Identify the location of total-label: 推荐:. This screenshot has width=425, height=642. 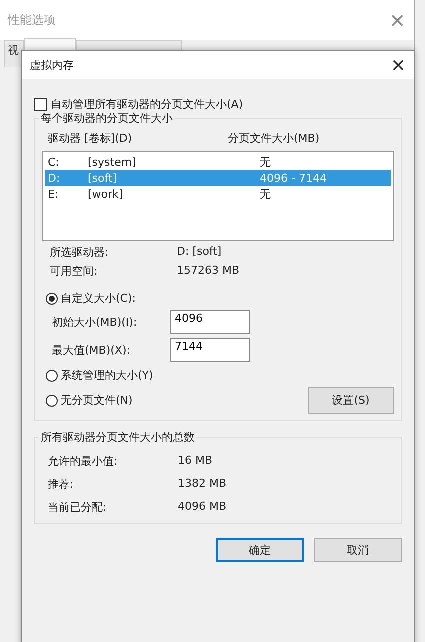
(61, 484).